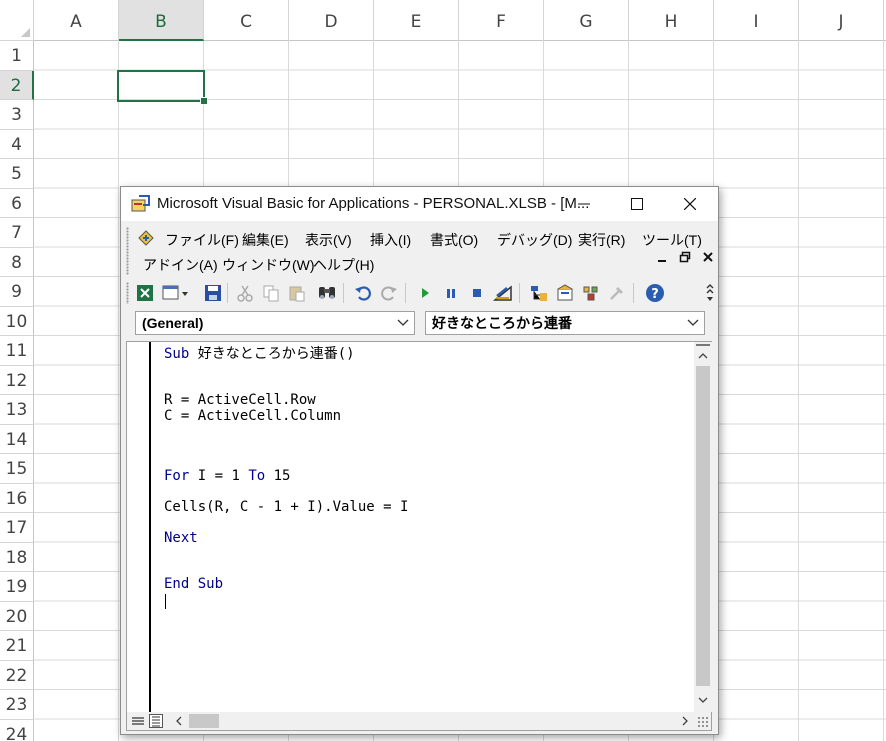 The height and width of the screenshot is (741, 886). I want to click on procedure-view-icon, so click(138, 721).